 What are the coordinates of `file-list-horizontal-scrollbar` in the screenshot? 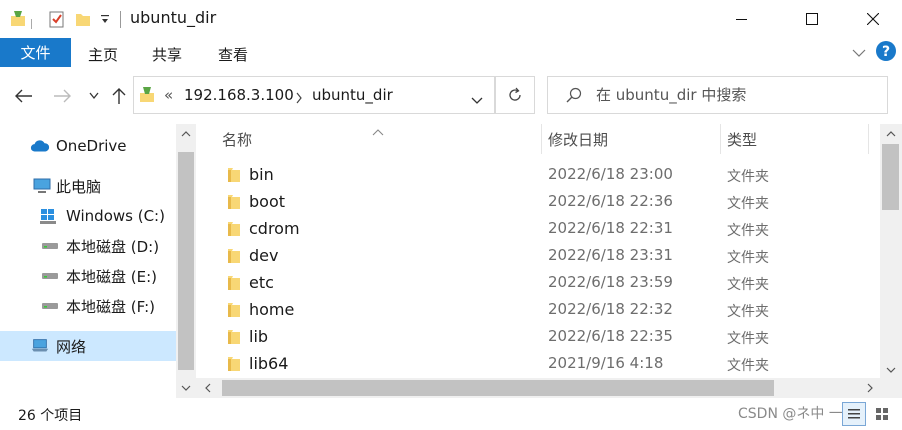 It's located at (538, 388).